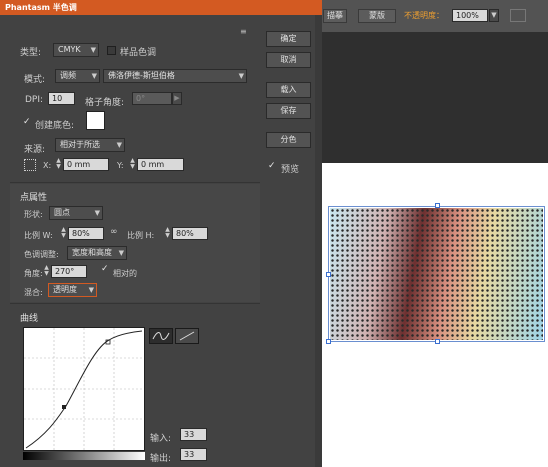 The height and width of the screenshot is (467, 548). What do you see at coordinates (76, 50) in the screenshot?
I see `type-select: CMYK ▼` at bounding box center [76, 50].